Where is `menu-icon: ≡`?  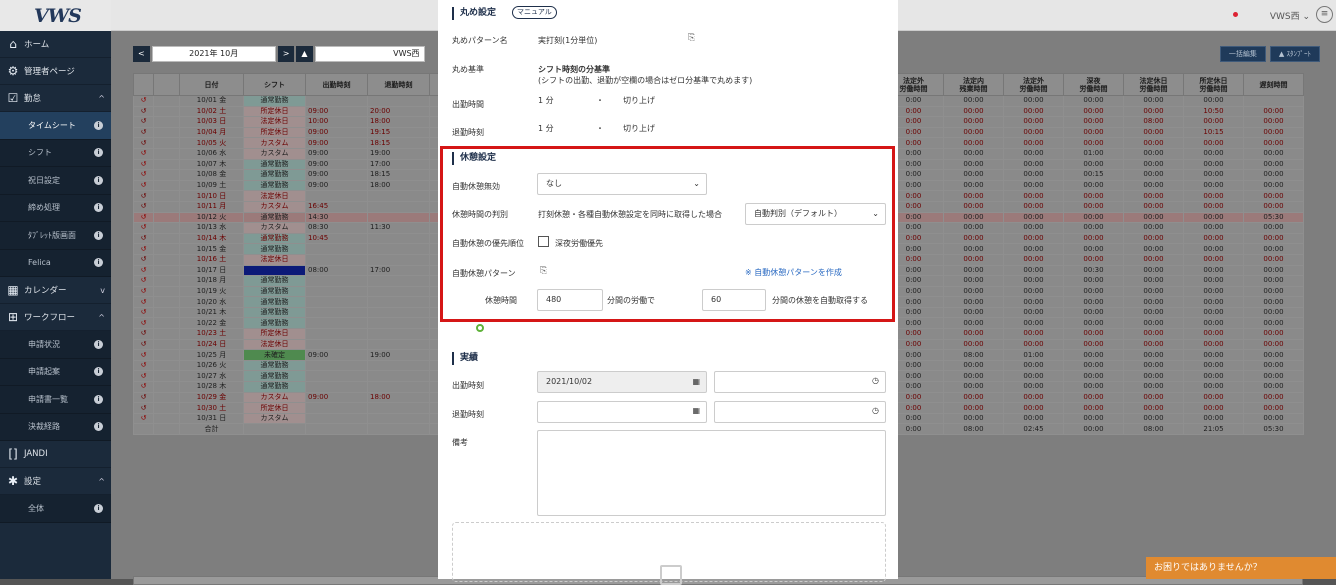 menu-icon: ≡ is located at coordinates (1324, 14).